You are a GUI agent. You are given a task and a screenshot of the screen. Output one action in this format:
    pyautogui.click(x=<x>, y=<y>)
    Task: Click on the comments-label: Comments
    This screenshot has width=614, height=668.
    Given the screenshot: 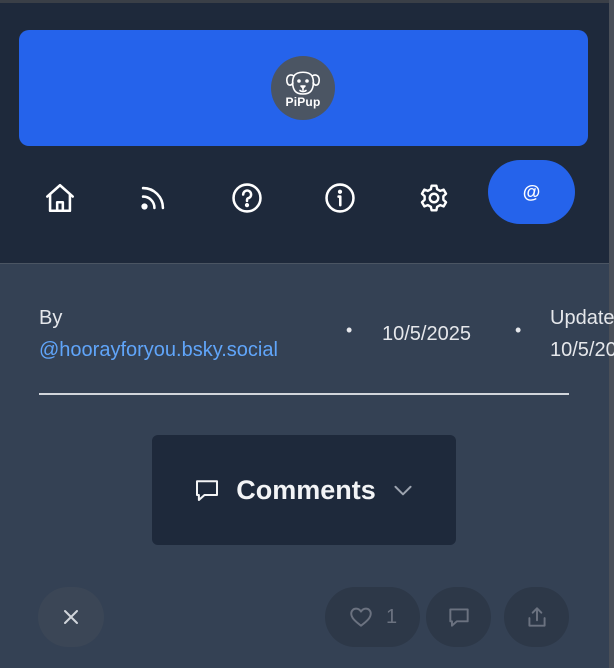 What is the action you would take?
    pyautogui.click(x=306, y=489)
    